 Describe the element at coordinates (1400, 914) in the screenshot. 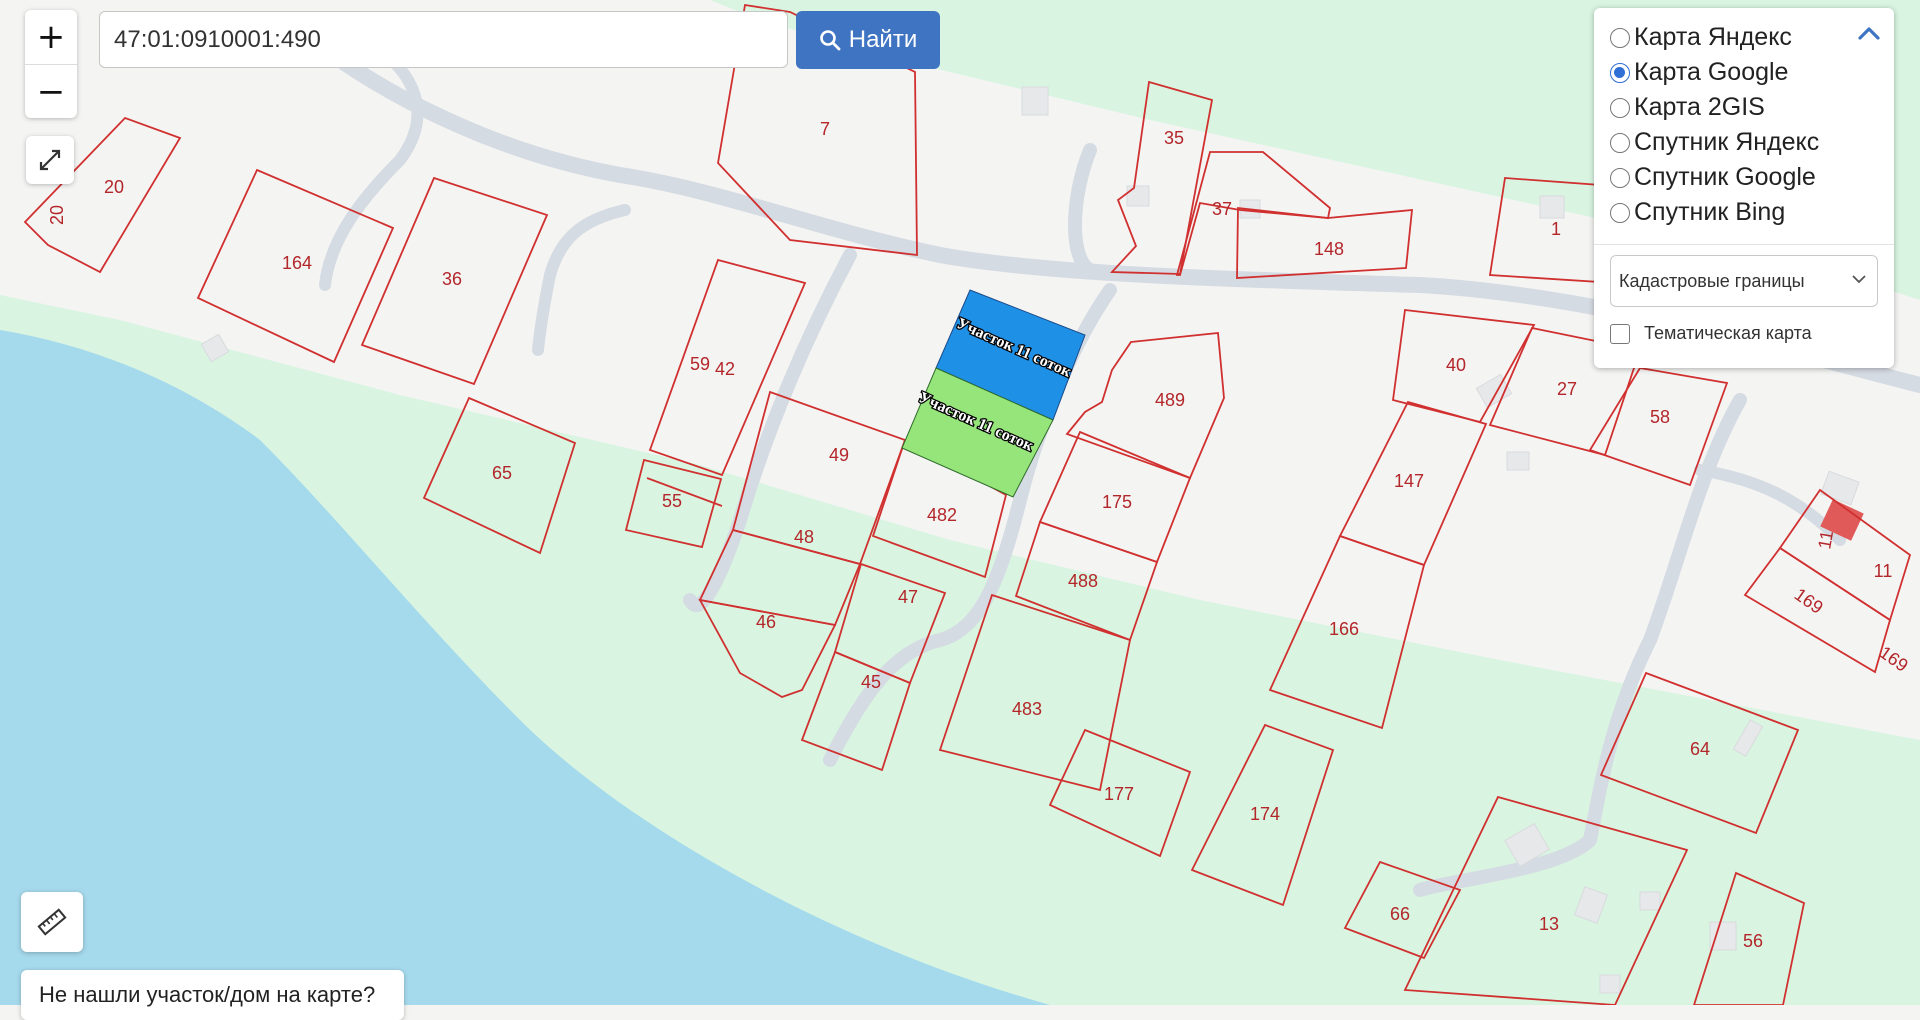

I see `parcel-number: 66` at that location.